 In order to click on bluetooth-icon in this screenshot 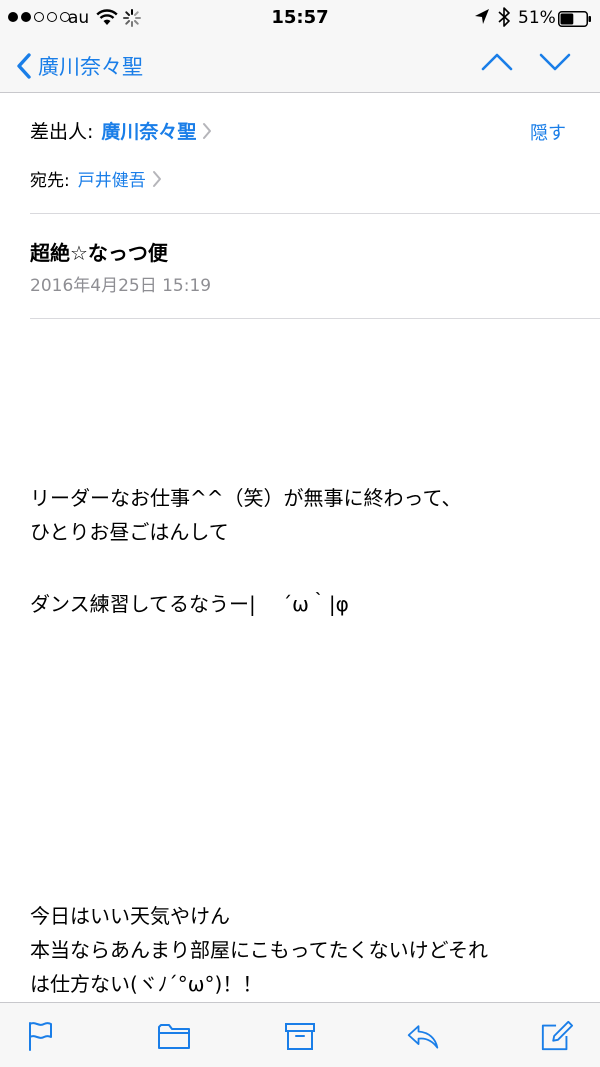, I will do `click(504, 19)`.